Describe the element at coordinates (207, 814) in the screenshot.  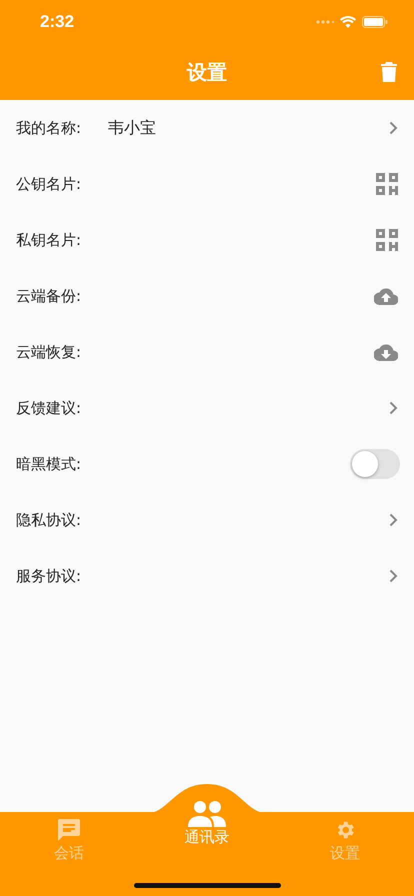
I see `people-icon` at that location.